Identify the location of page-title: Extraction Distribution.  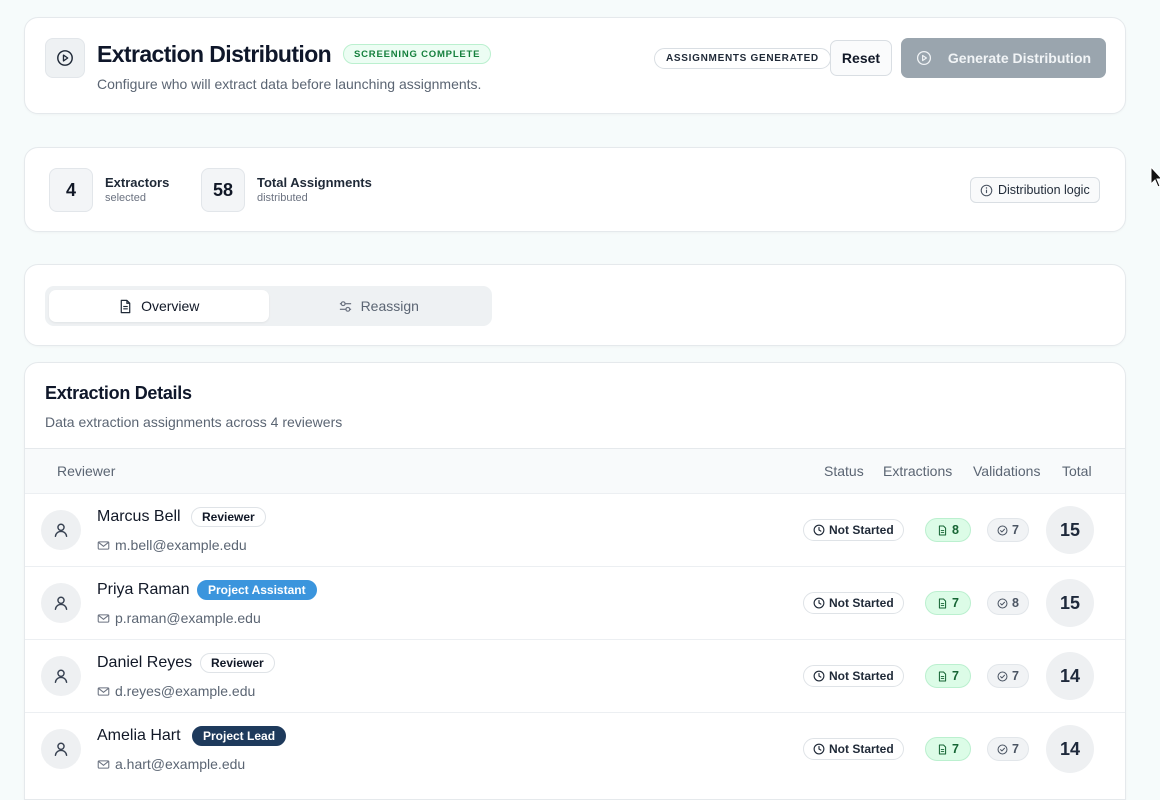
(214, 54).